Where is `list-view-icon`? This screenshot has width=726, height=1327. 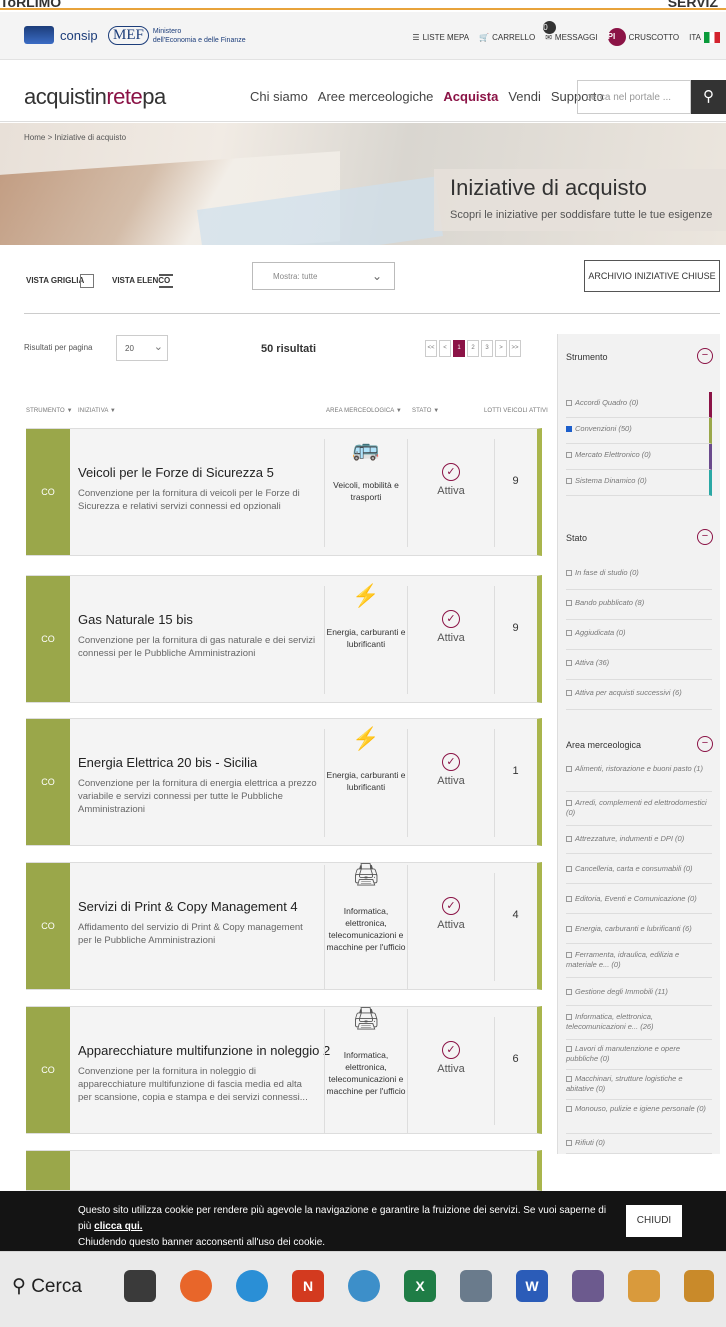 list-view-icon is located at coordinates (166, 281).